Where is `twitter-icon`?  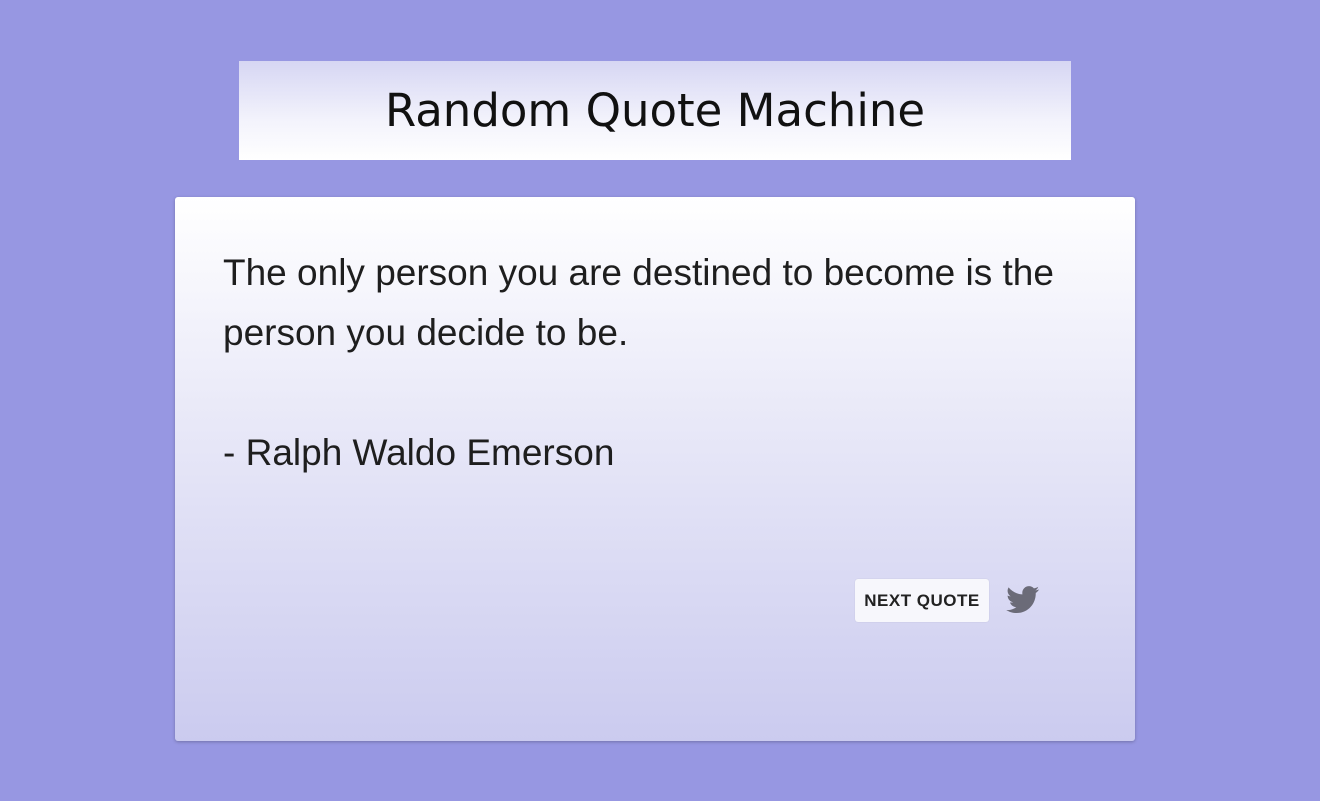
twitter-icon is located at coordinates (1023, 600).